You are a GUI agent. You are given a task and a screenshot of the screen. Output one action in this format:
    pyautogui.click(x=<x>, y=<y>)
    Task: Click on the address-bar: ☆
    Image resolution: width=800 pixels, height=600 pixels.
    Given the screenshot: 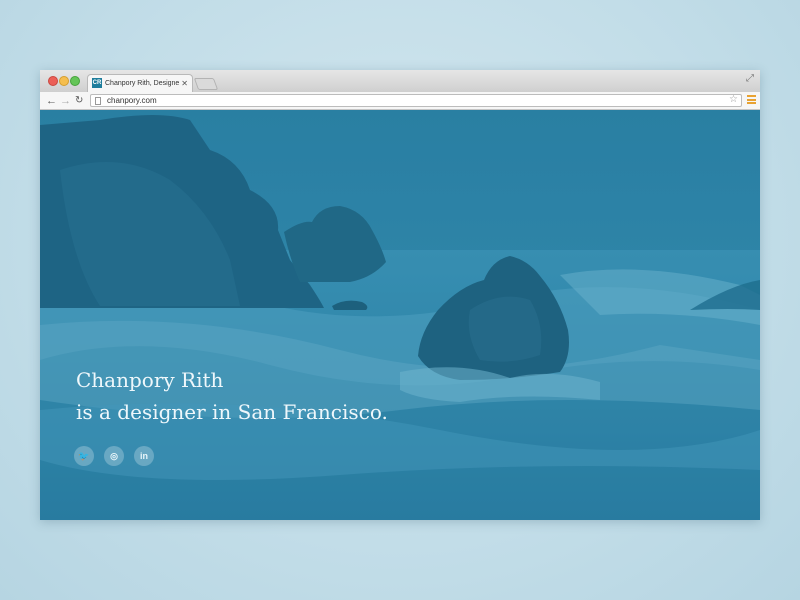 What is the action you would take?
    pyautogui.click(x=416, y=100)
    